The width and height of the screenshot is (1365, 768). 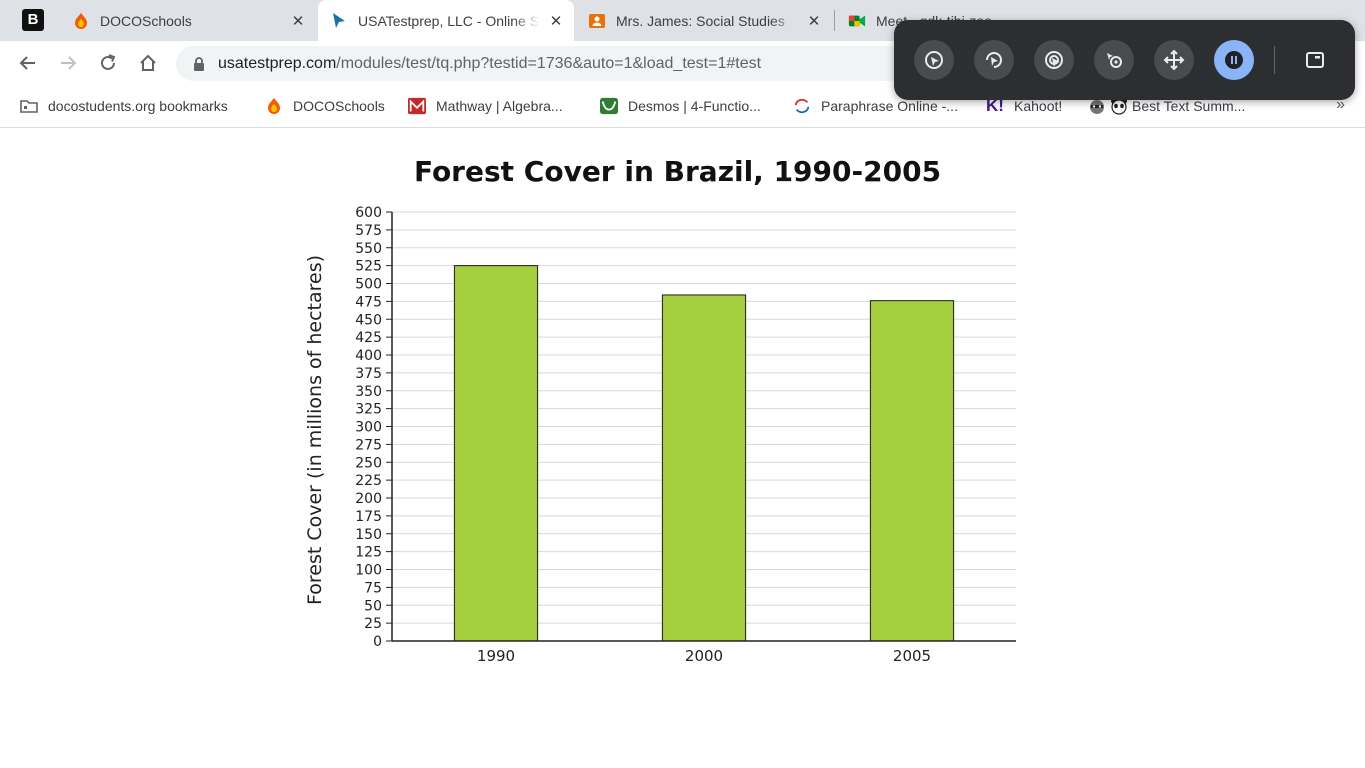 What do you see at coordinates (912, 656) in the screenshot?
I see `x-tick-label: 2005` at bounding box center [912, 656].